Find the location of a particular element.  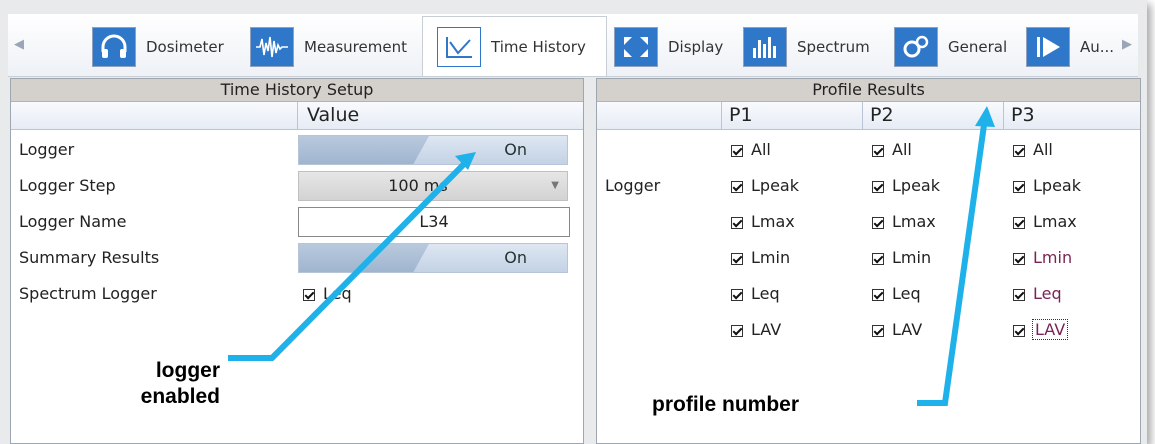

annotation-profile-number: profile number is located at coordinates (726, 404).